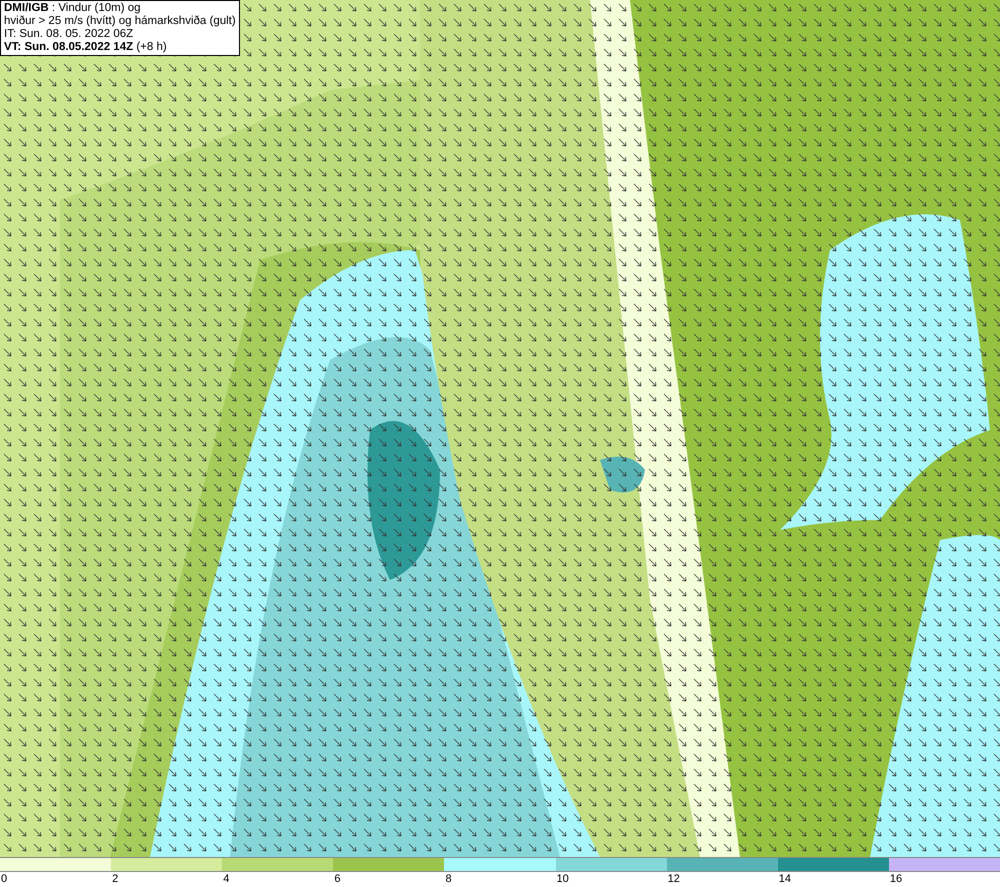 The height and width of the screenshot is (887, 1000). Describe the element at coordinates (674, 879) in the screenshot. I see `colorbar-tick-label: 12` at that location.